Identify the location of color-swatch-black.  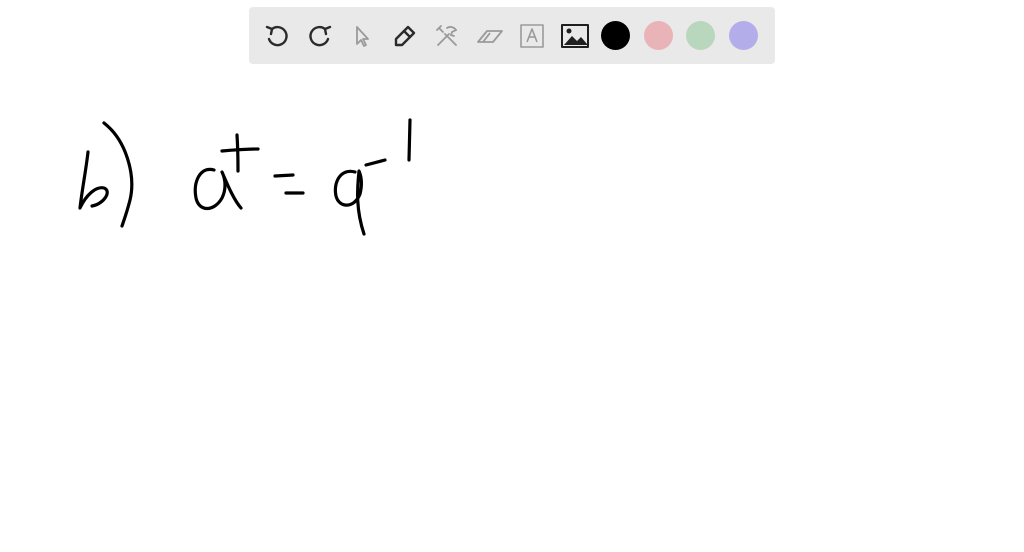
(615, 35).